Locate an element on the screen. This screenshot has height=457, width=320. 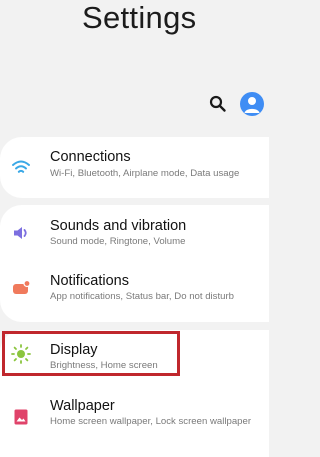
settings-item-title: Sounds and vibration is located at coordinates (118, 226).